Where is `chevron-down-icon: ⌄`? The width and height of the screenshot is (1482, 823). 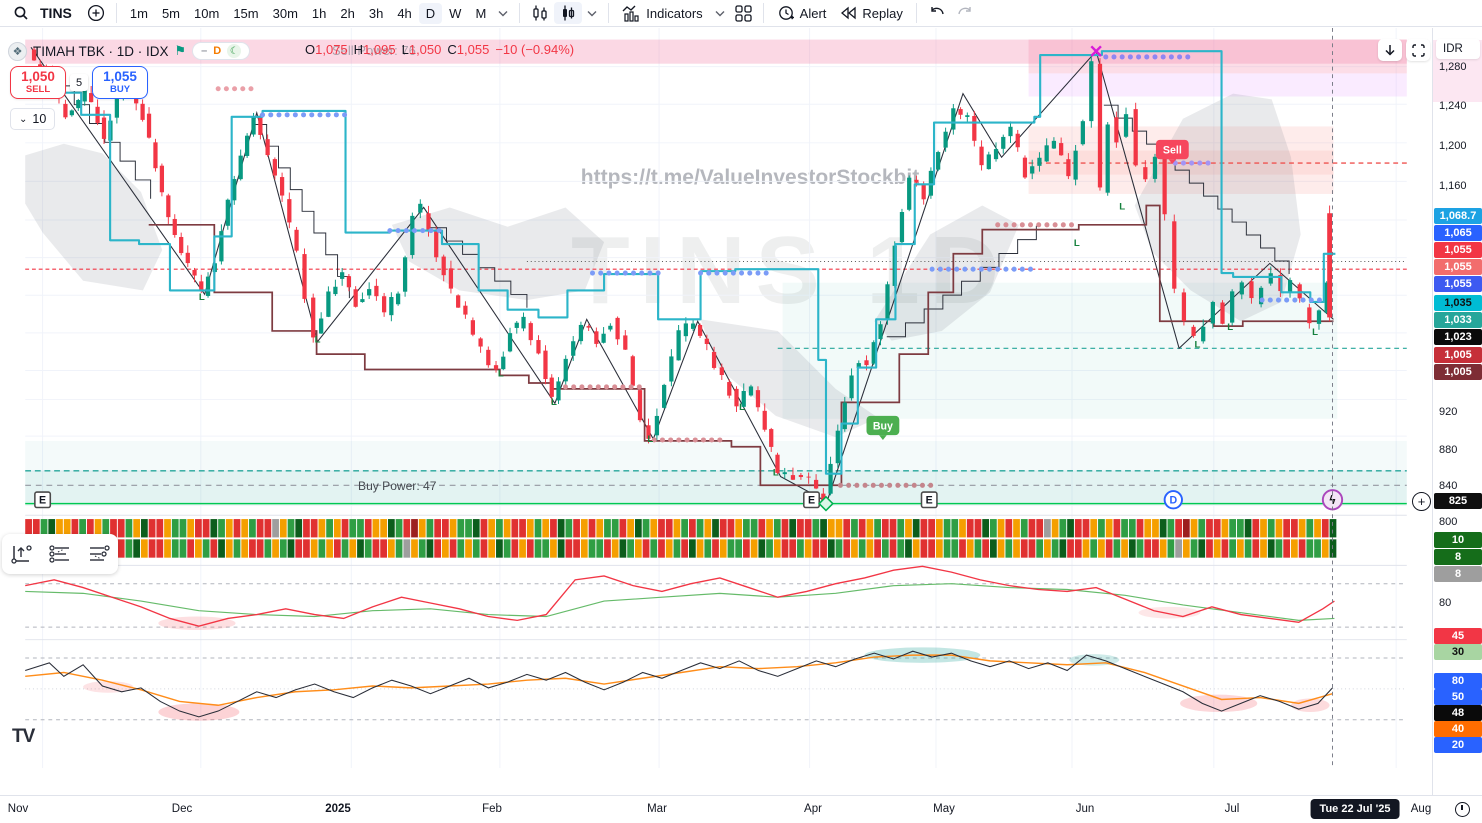 chevron-down-icon: ⌄ is located at coordinates (23, 119).